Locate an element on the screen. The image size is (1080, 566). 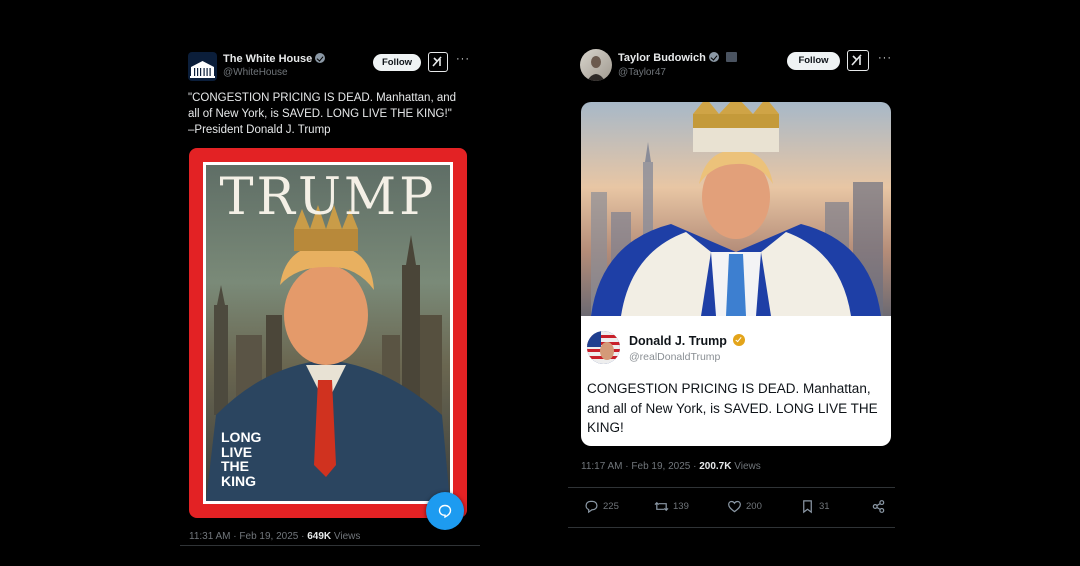
repost-icon is located at coordinates (661, 506).